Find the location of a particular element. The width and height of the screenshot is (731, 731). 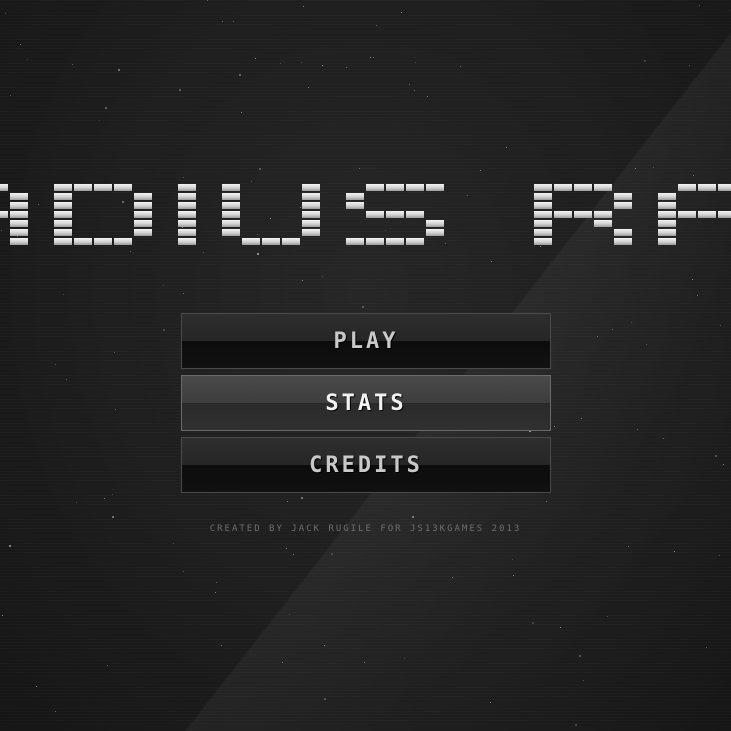

credits-button: CREDITS is located at coordinates (366, 465).